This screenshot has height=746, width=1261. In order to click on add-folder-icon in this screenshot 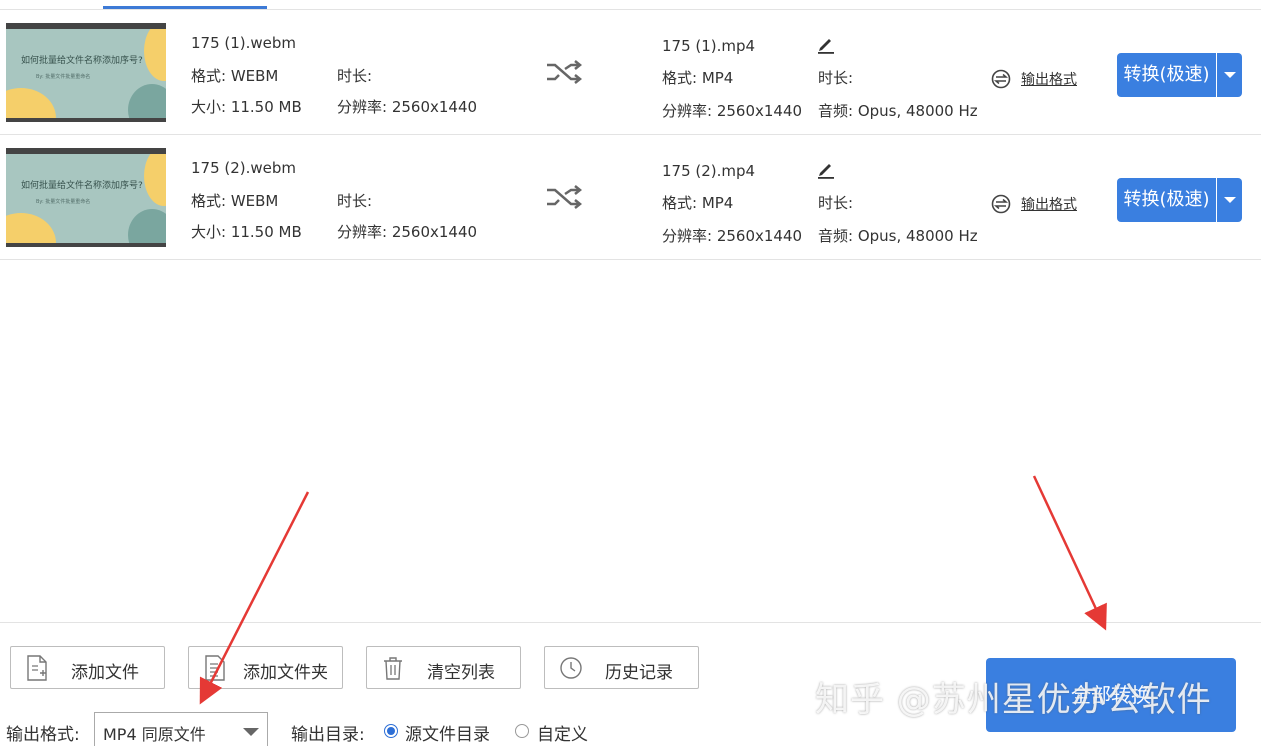, I will do `click(215, 668)`.